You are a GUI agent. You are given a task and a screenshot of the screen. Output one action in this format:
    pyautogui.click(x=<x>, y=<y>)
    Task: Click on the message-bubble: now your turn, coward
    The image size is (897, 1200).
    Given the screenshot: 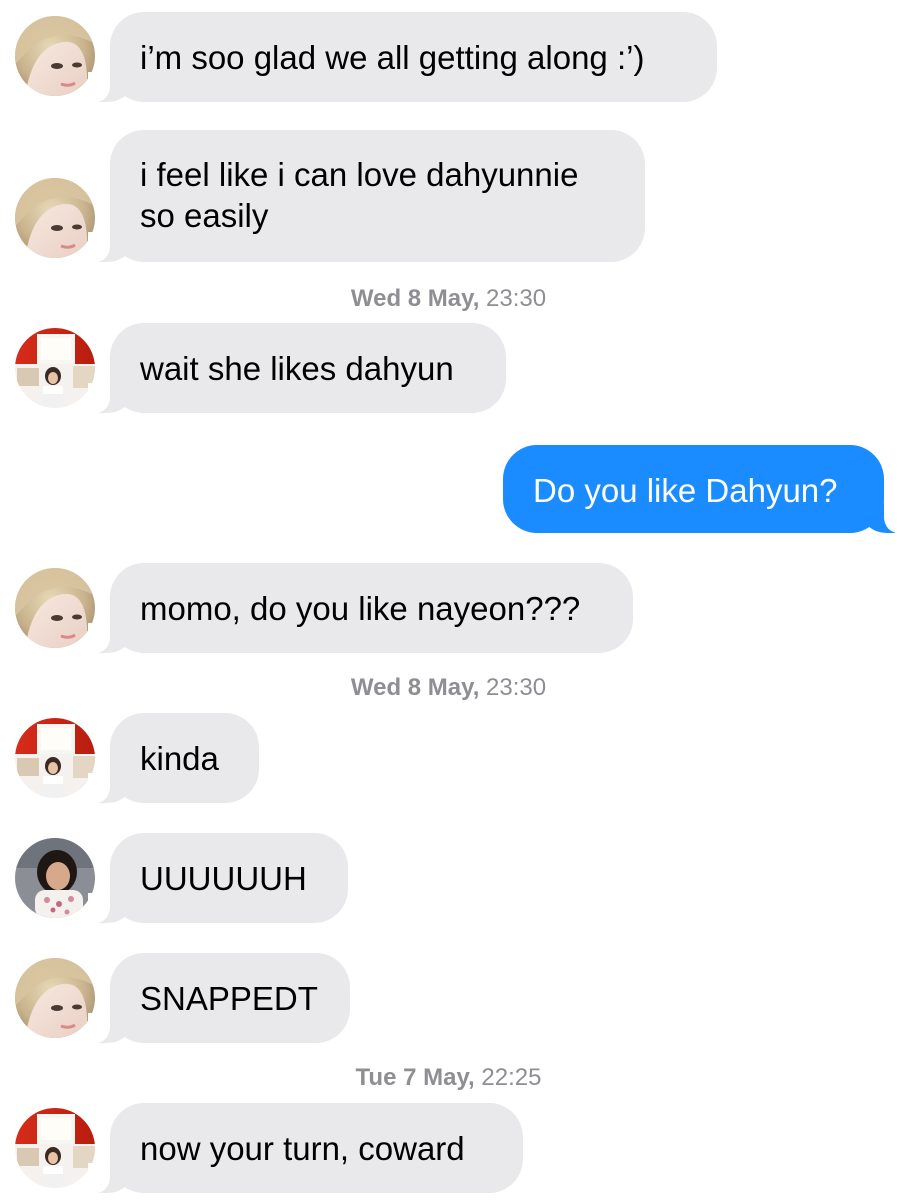 What is the action you would take?
    pyautogui.click(x=305, y=1148)
    